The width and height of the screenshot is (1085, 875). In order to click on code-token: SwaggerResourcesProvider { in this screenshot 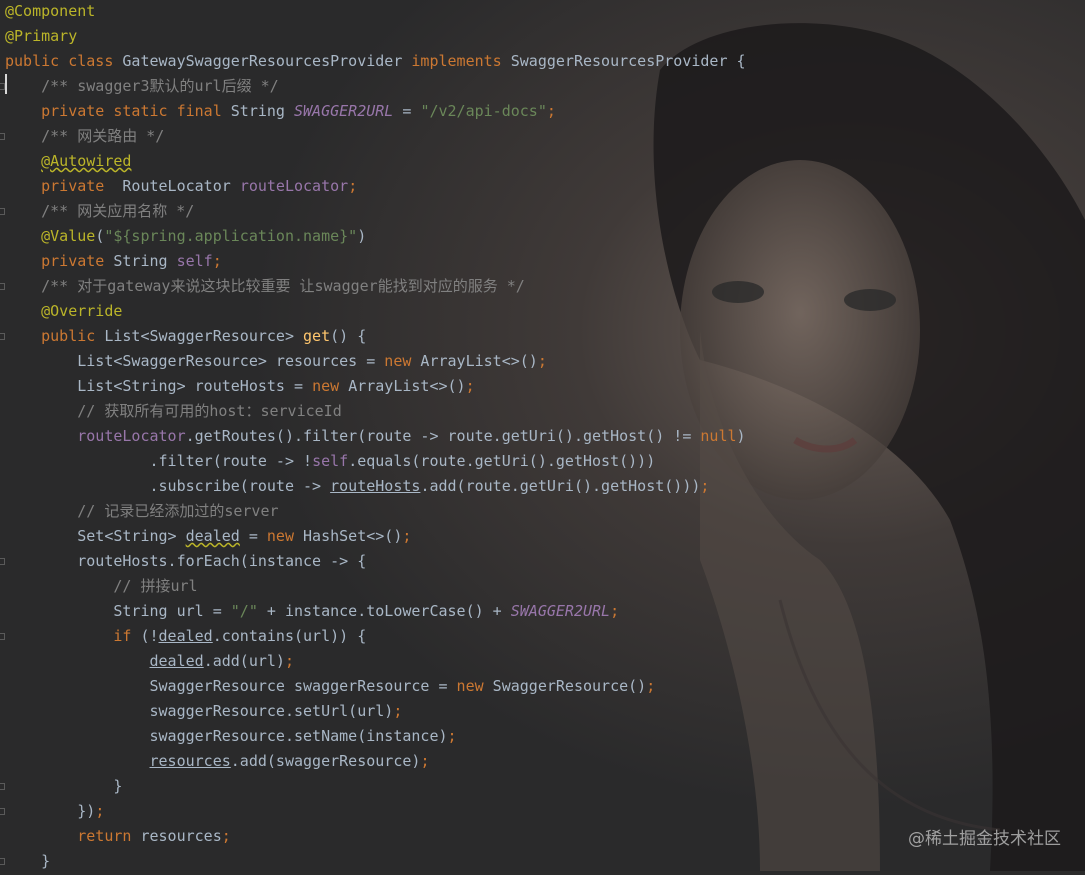, I will do `click(628, 61)`.